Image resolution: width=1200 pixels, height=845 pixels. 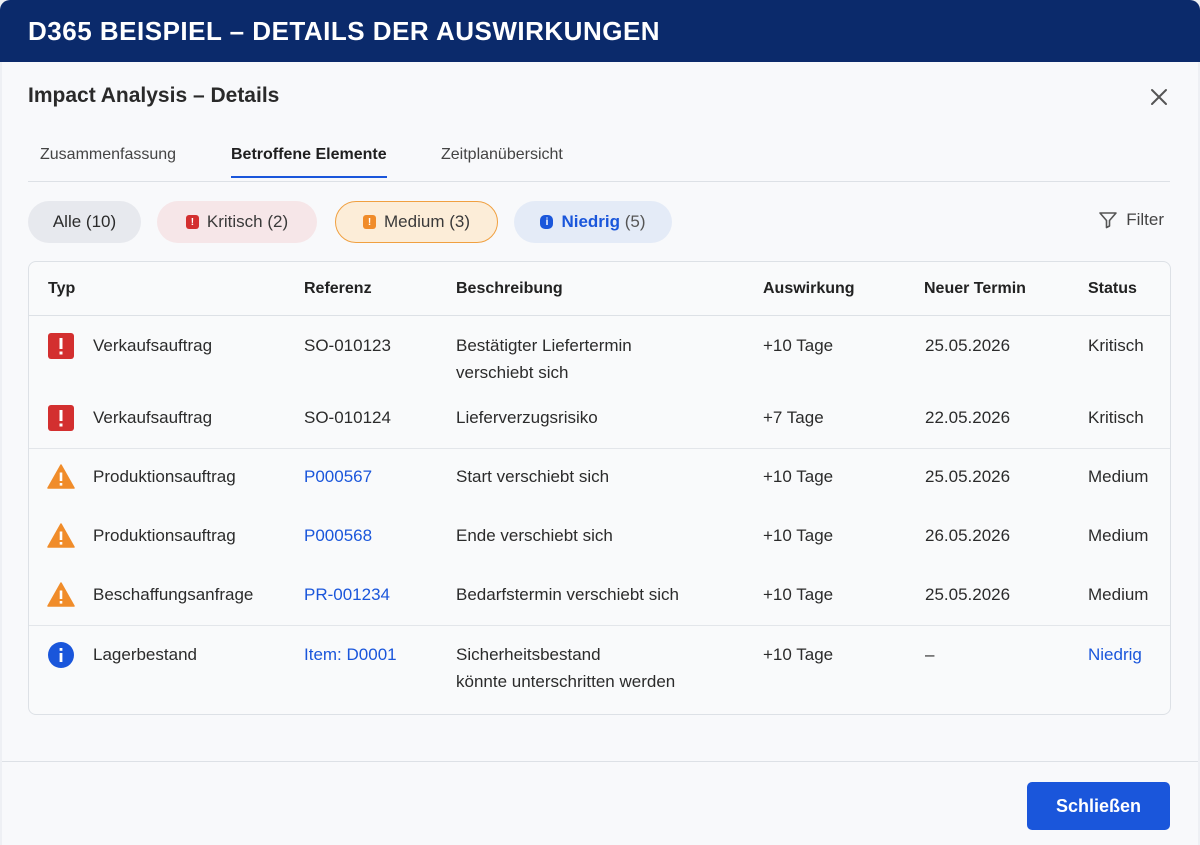 I want to click on cell-beschreibung-line2: verschiebt sich, so click(x=512, y=372).